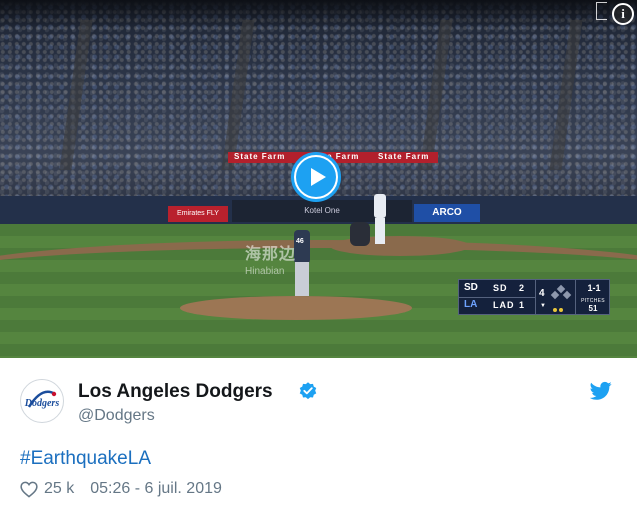 The image size is (637, 513). I want to click on ad-board-right: ARCO, so click(447, 213).